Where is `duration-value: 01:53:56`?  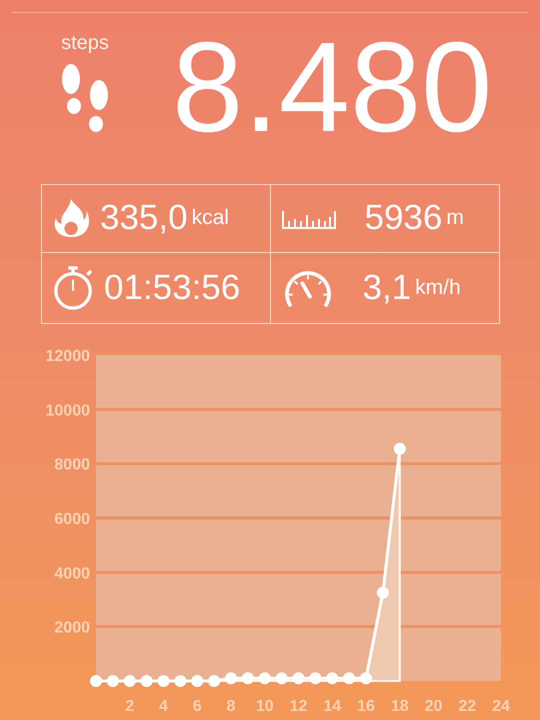 duration-value: 01:53:56 is located at coordinates (172, 288).